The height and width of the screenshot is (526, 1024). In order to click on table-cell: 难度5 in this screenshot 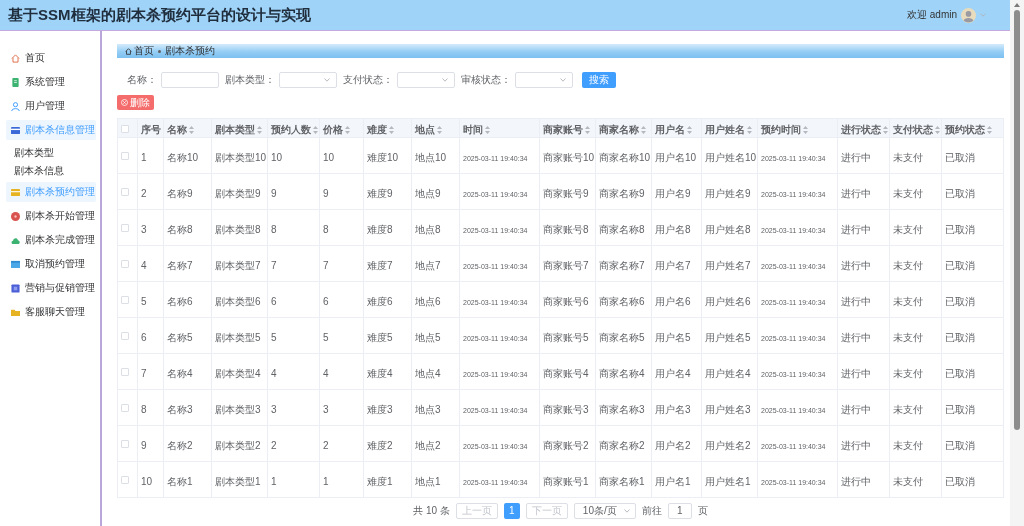, I will do `click(380, 337)`.